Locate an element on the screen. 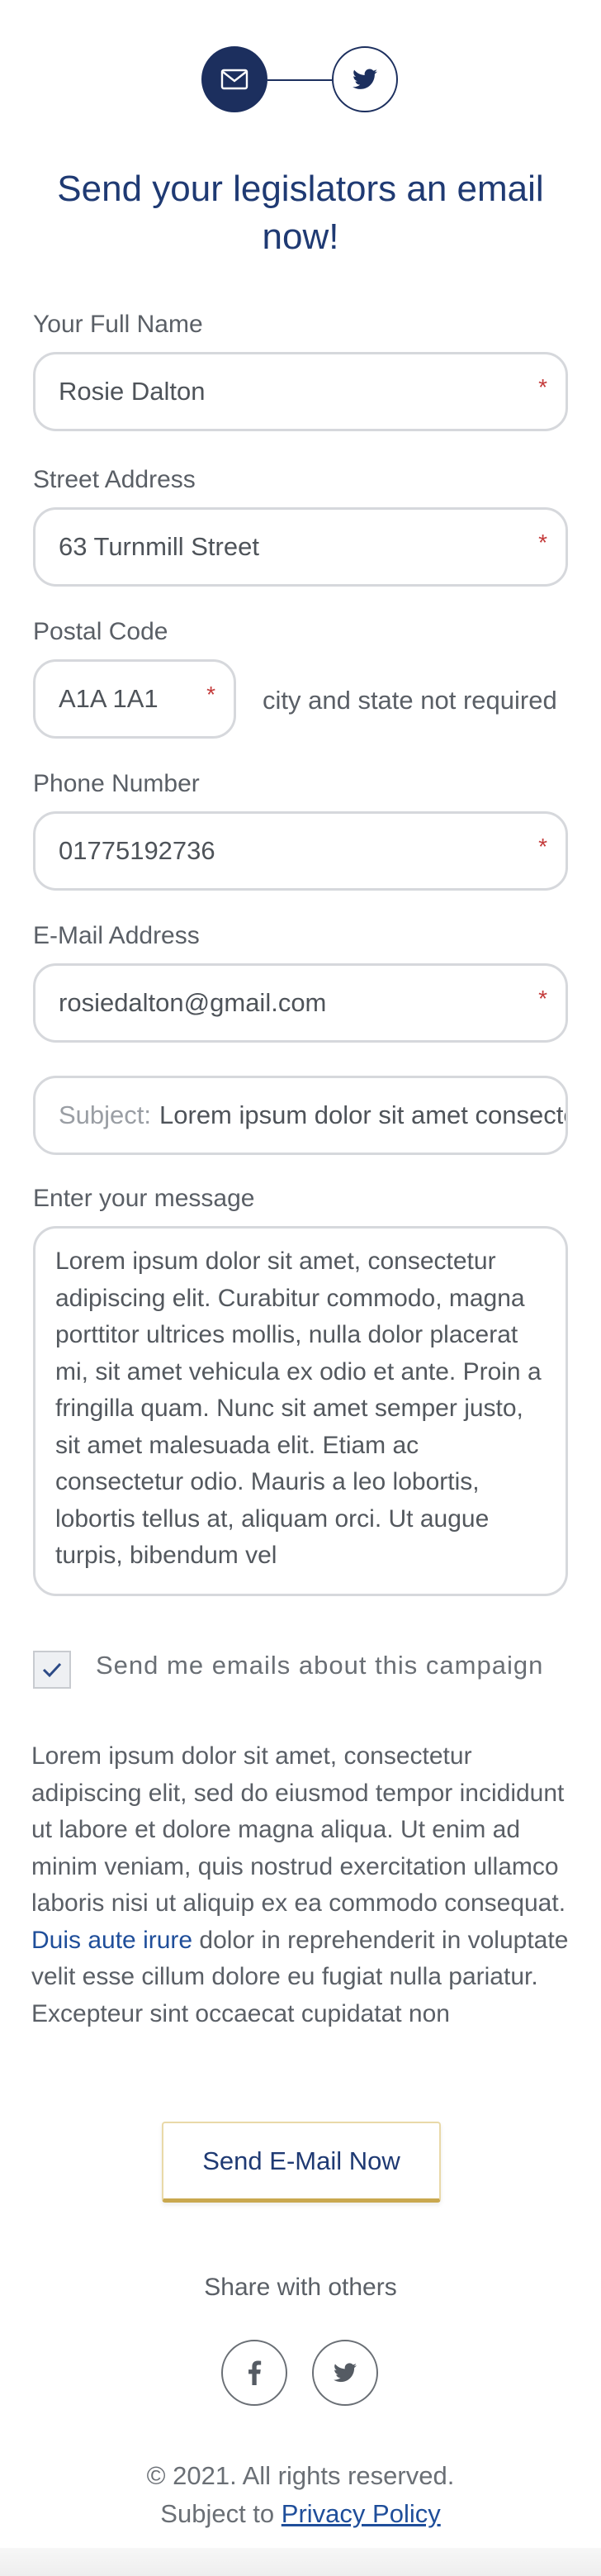 The width and height of the screenshot is (601, 2576). email-field: rosiedalton@gmail.com * is located at coordinates (300, 1003).